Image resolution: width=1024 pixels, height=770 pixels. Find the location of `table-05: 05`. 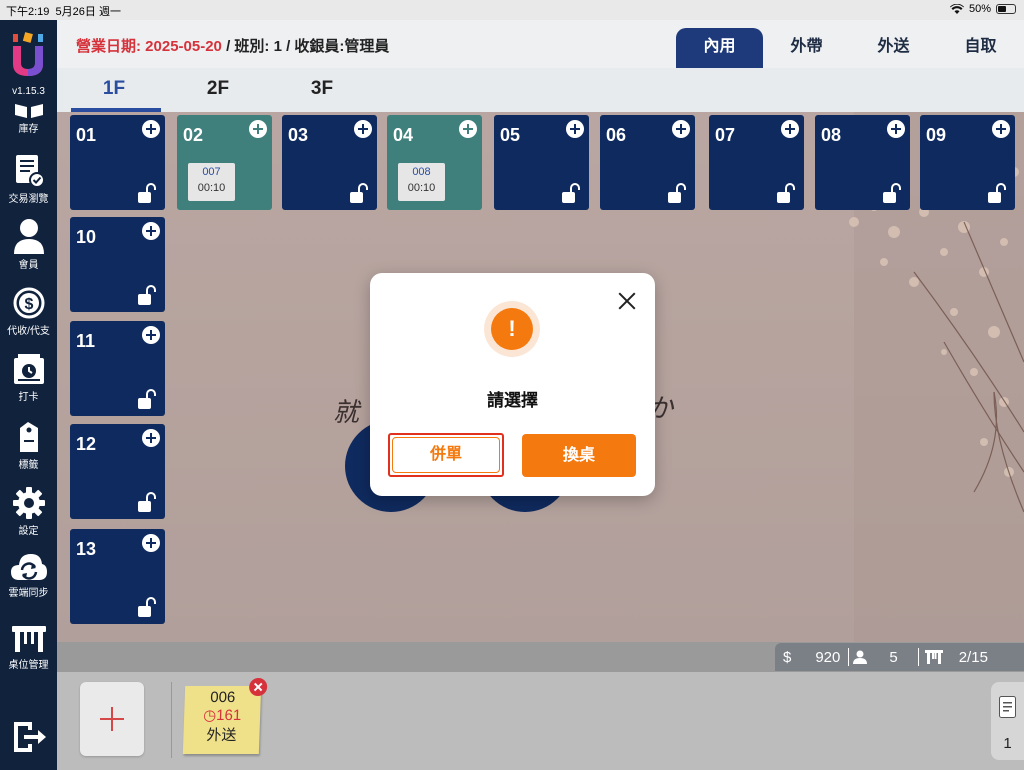

table-05: 05 is located at coordinates (541, 162).